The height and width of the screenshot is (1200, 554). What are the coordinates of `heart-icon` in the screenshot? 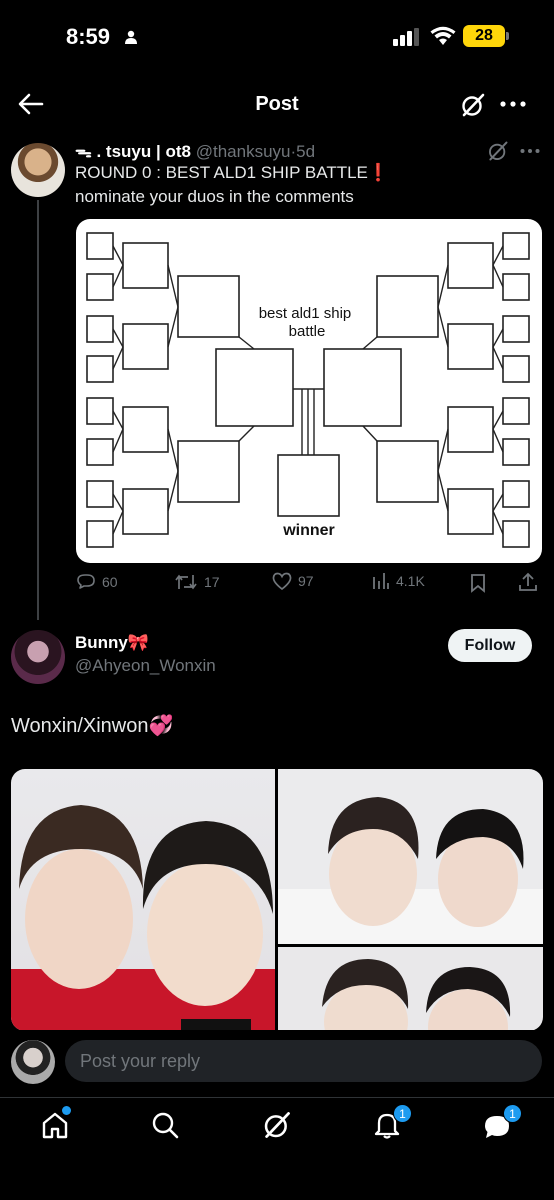 It's located at (282, 581).